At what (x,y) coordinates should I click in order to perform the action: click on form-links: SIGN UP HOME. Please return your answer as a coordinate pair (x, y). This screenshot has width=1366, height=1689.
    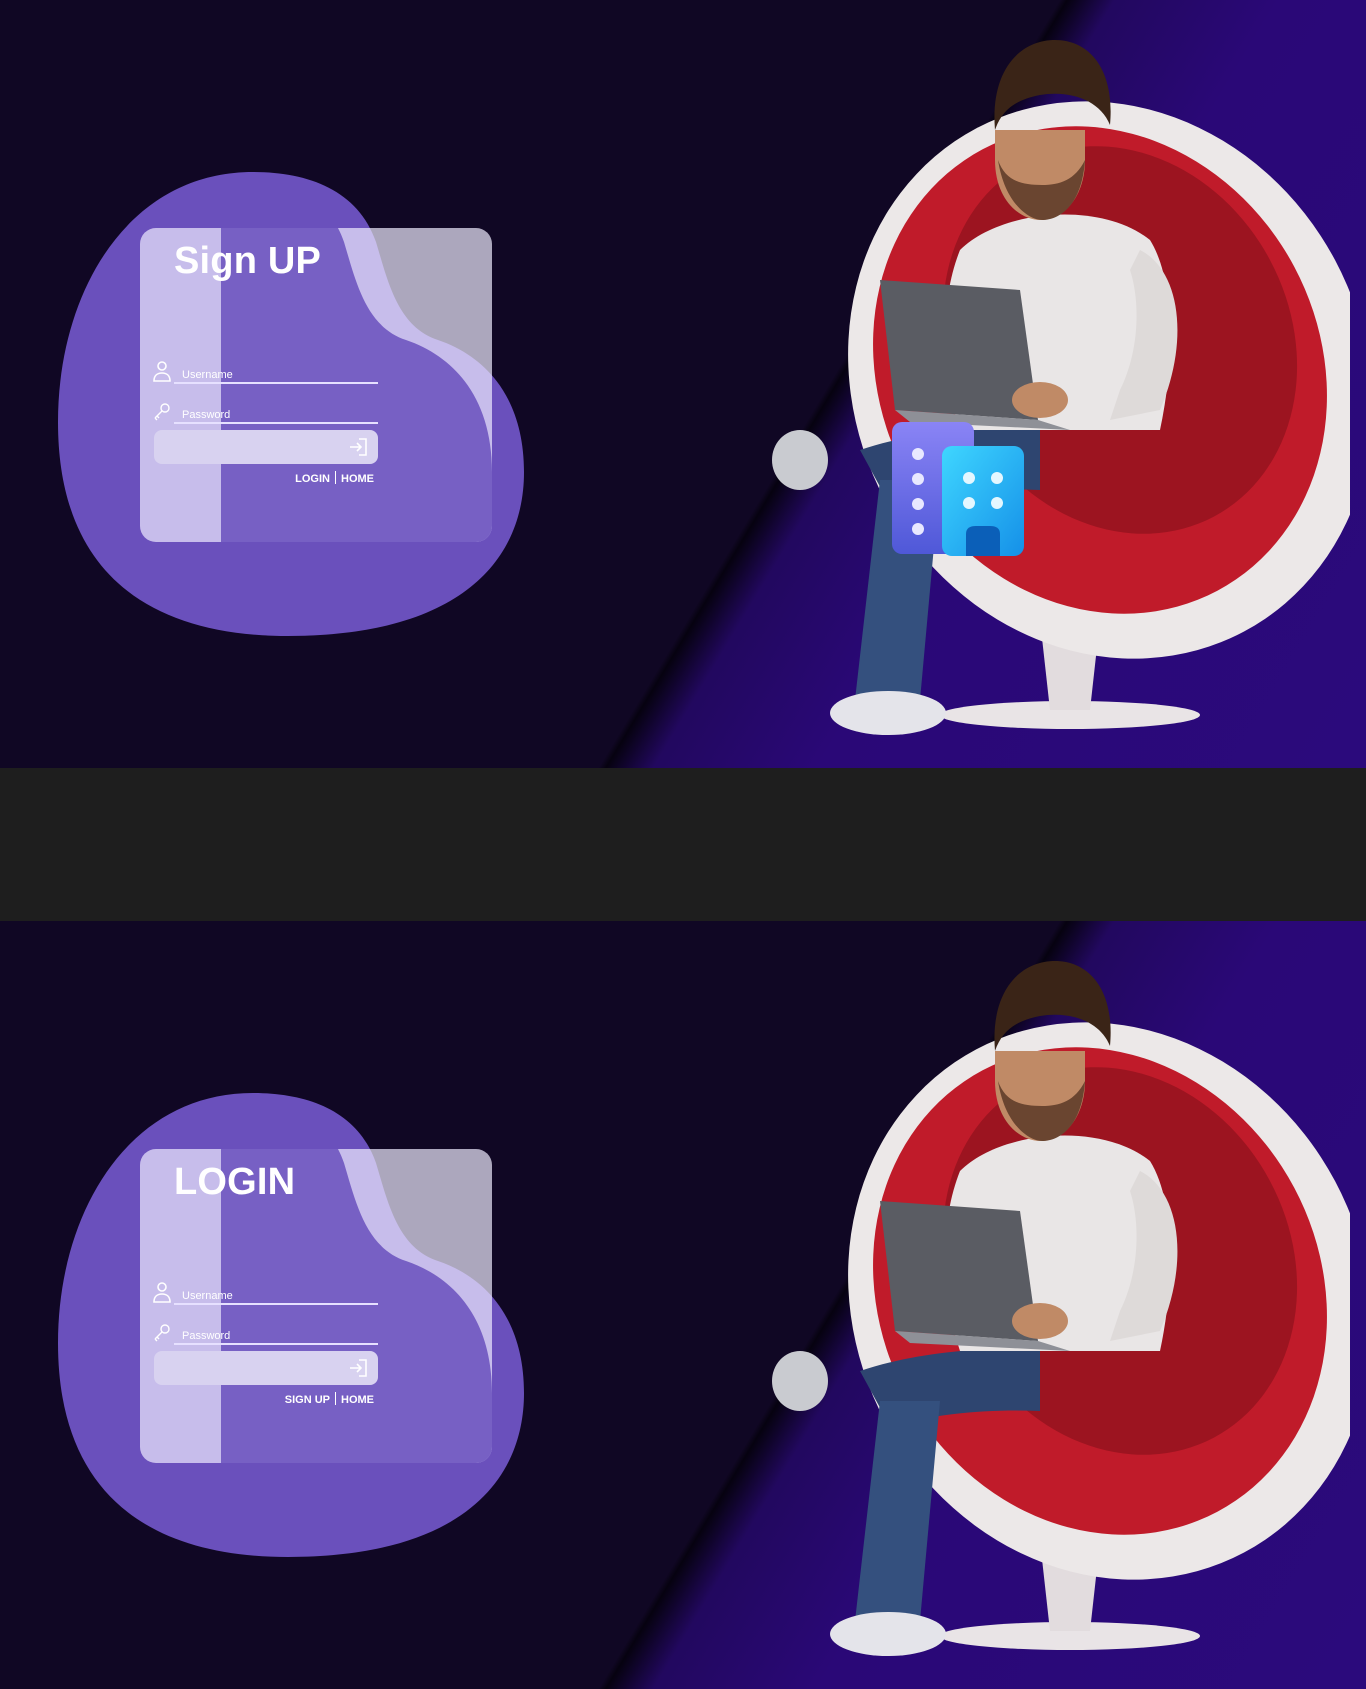
    Looking at the image, I should click on (187, 1399).